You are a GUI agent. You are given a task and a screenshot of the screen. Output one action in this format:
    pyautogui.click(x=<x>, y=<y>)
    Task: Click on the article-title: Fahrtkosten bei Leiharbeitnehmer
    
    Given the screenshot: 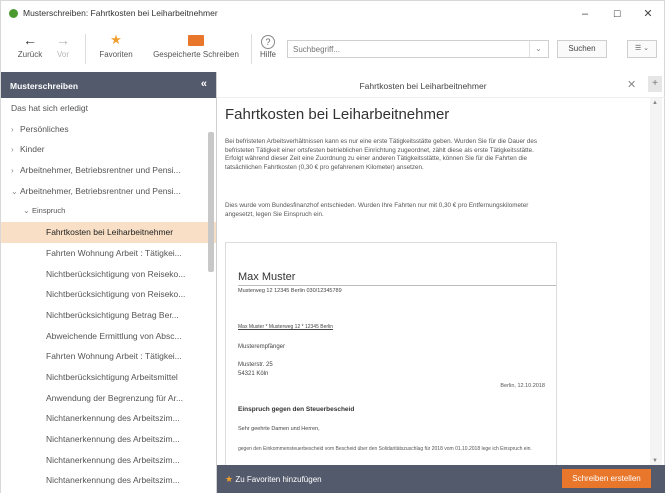 What is the action you would take?
    pyautogui.click(x=337, y=114)
    